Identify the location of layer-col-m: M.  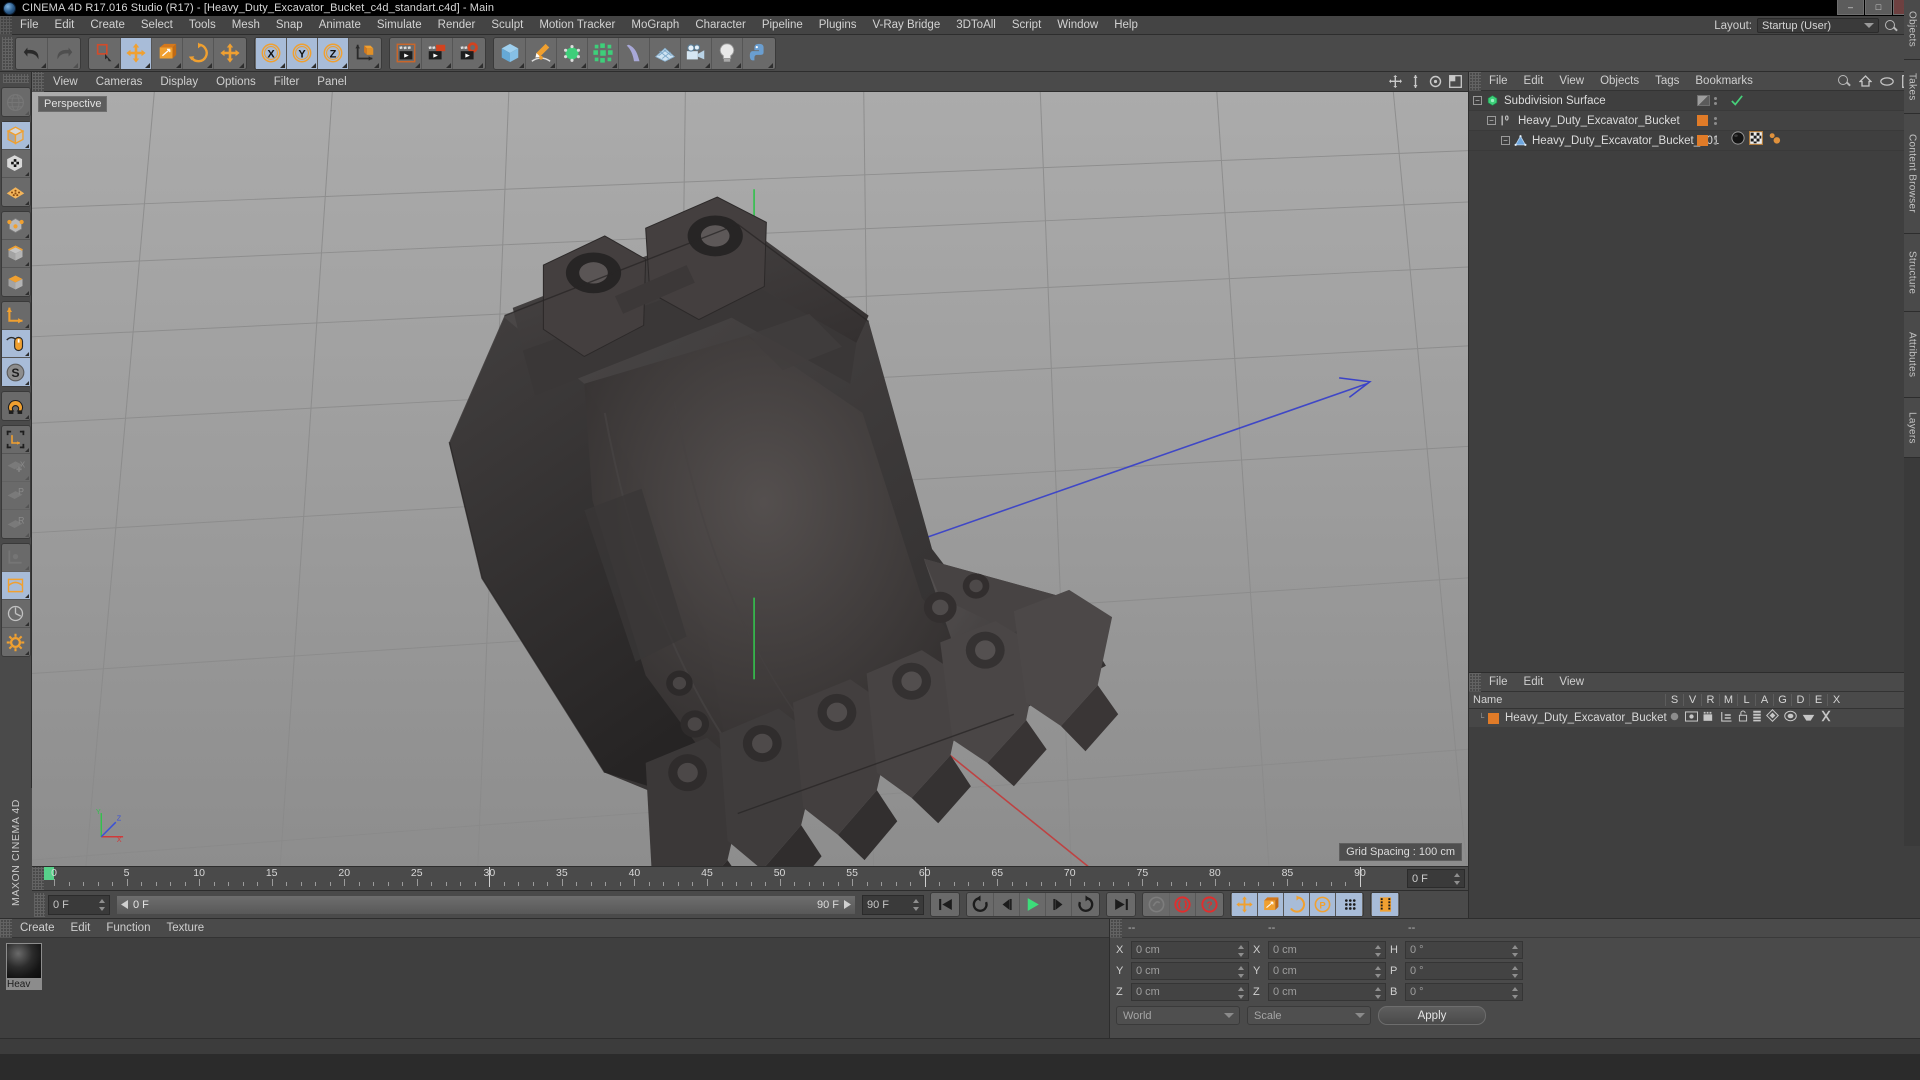
(1728, 700).